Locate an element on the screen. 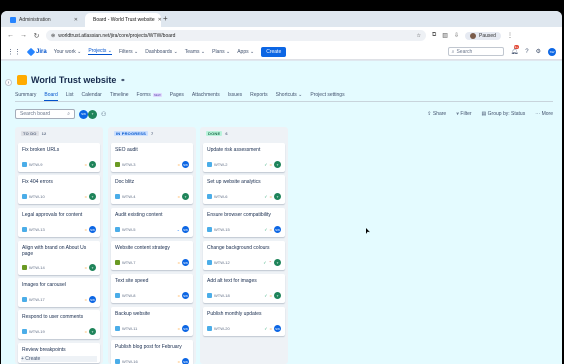  nav-dashboards: Dashboards ⌄ is located at coordinates (161, 52).